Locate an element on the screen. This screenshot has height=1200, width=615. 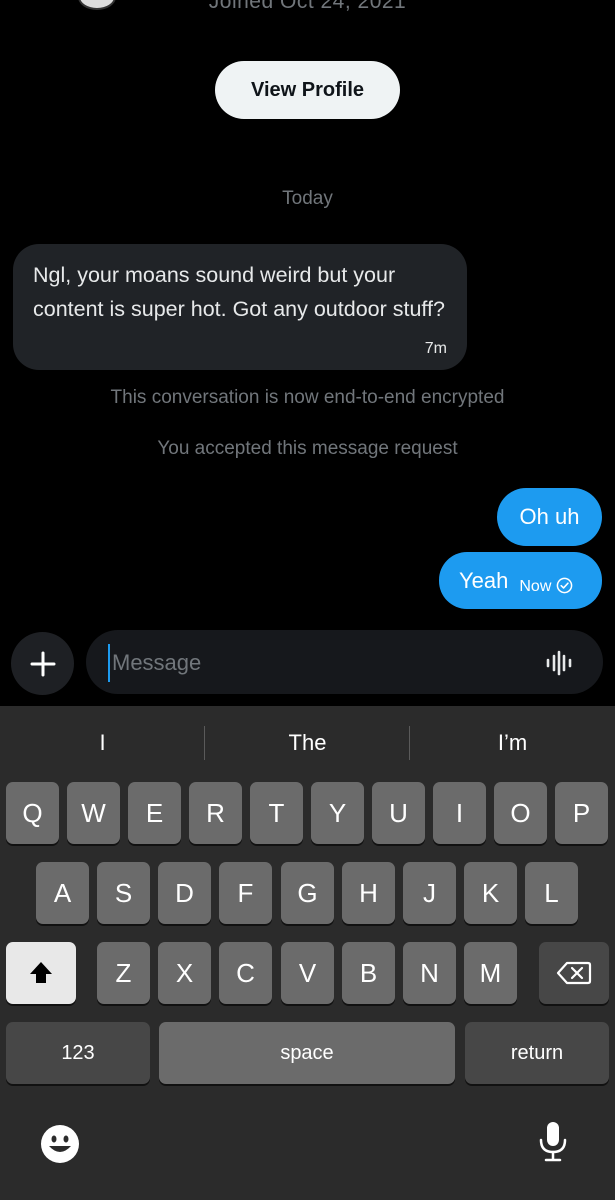
shift-key is located at coordinates (41, 973).